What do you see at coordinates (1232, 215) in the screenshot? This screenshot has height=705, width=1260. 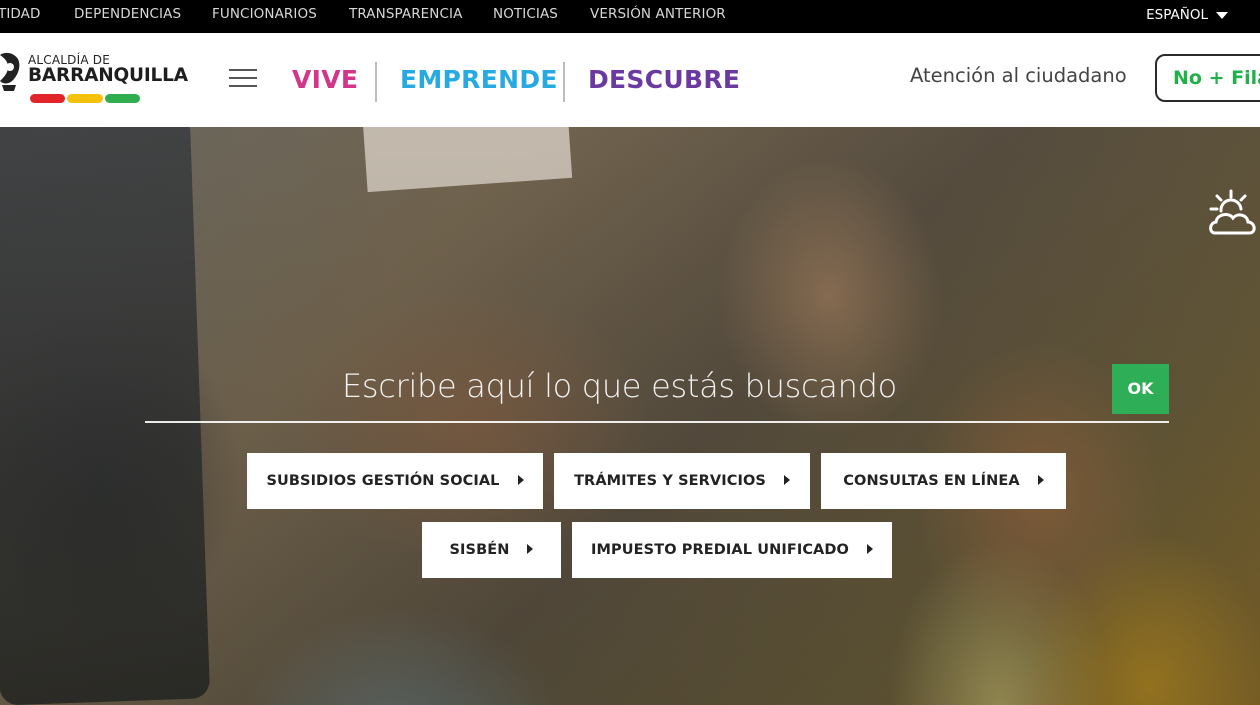 I see `partly-cloudy-icon` at bounding box center [1232, 215].